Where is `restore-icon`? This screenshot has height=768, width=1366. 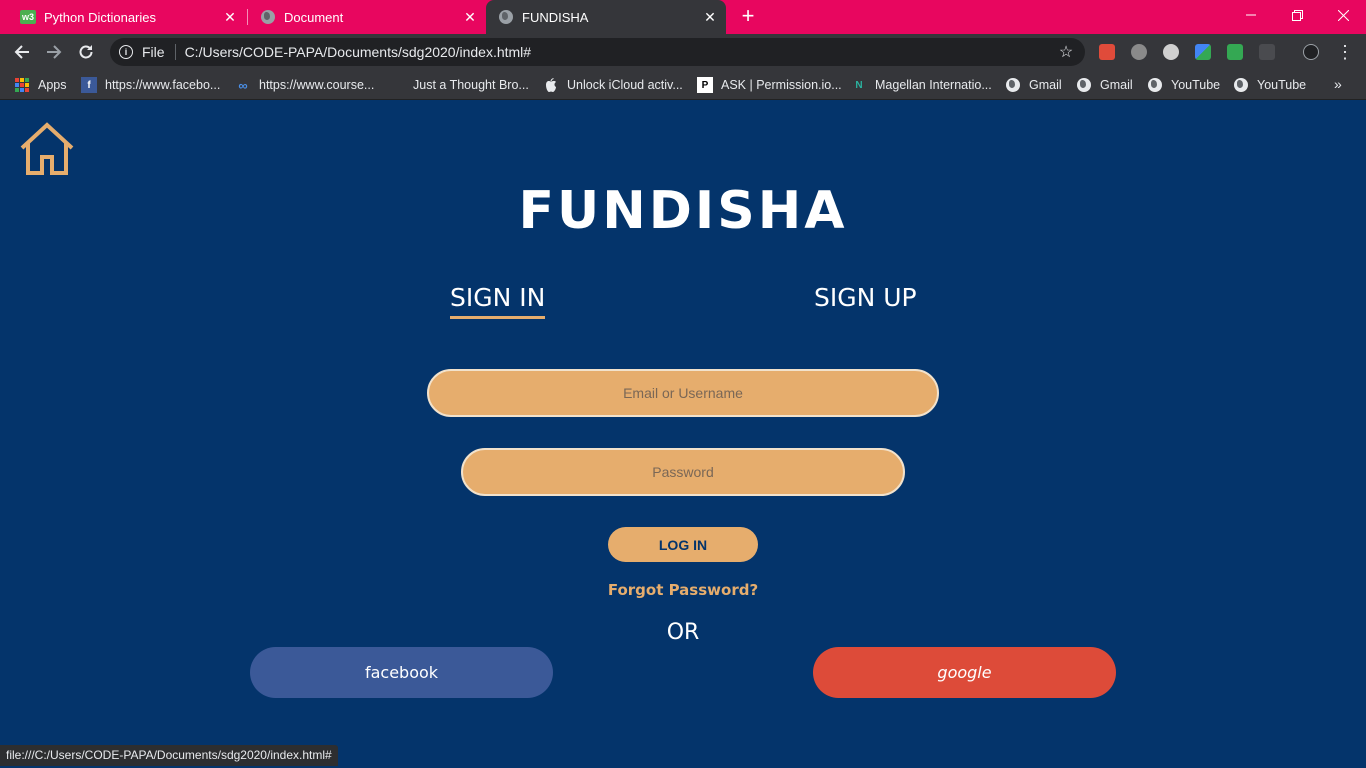
restore-icon is located at coordinates (1297, 15).